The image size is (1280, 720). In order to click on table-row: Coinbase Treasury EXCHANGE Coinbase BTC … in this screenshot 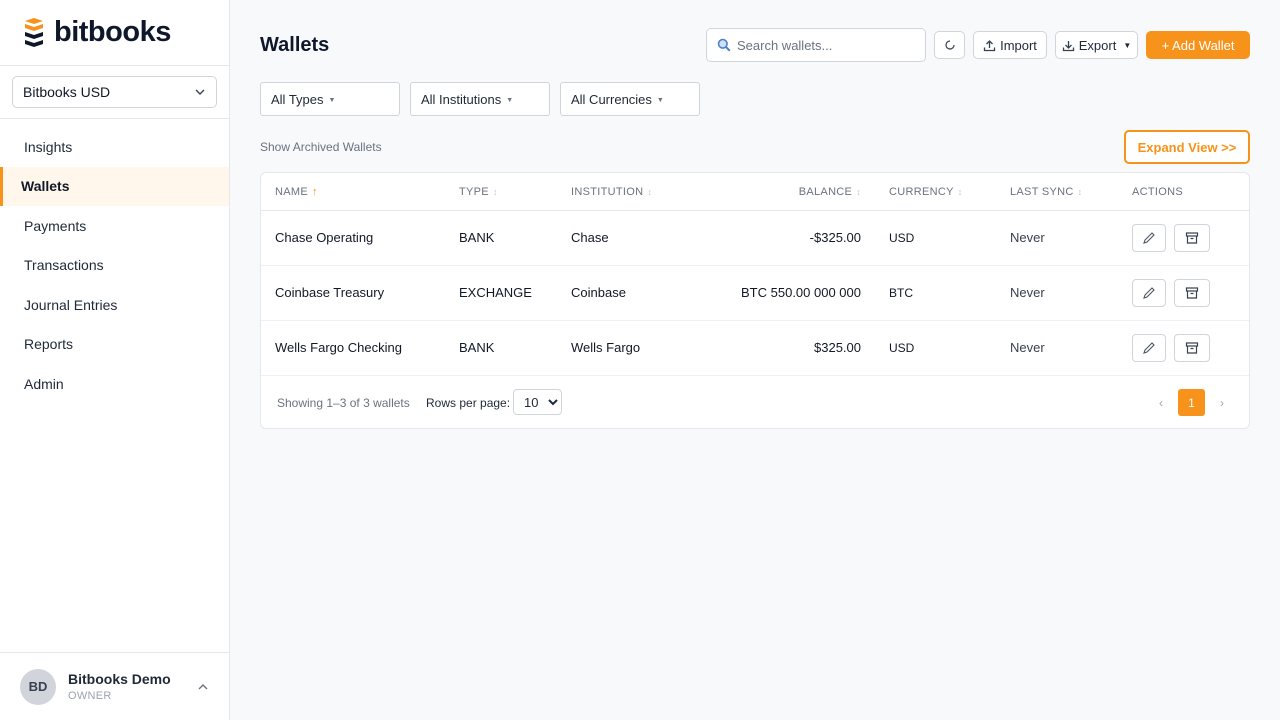, I will do `click(755, 293)`.